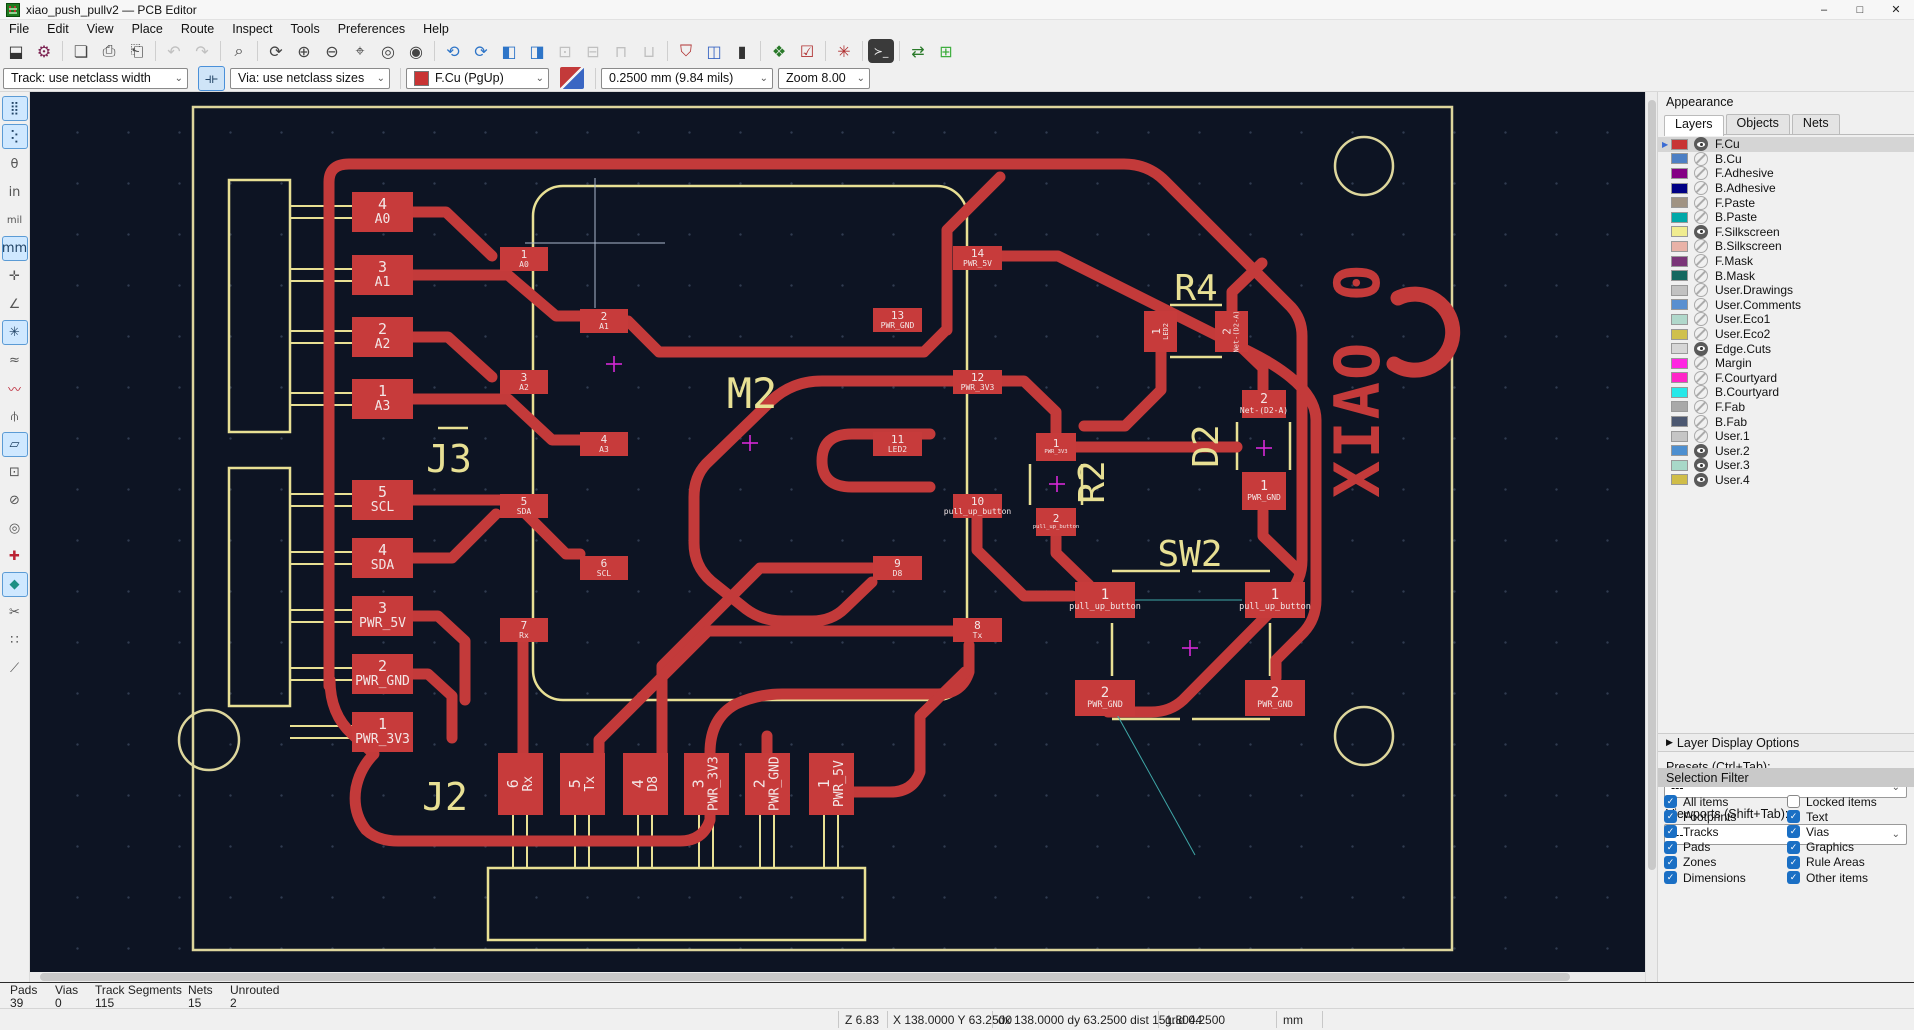  What do you see at coordinates (276, 51) in the screenshot?
I see `refresh-button: ⟳` at bounding box center [276, 51].